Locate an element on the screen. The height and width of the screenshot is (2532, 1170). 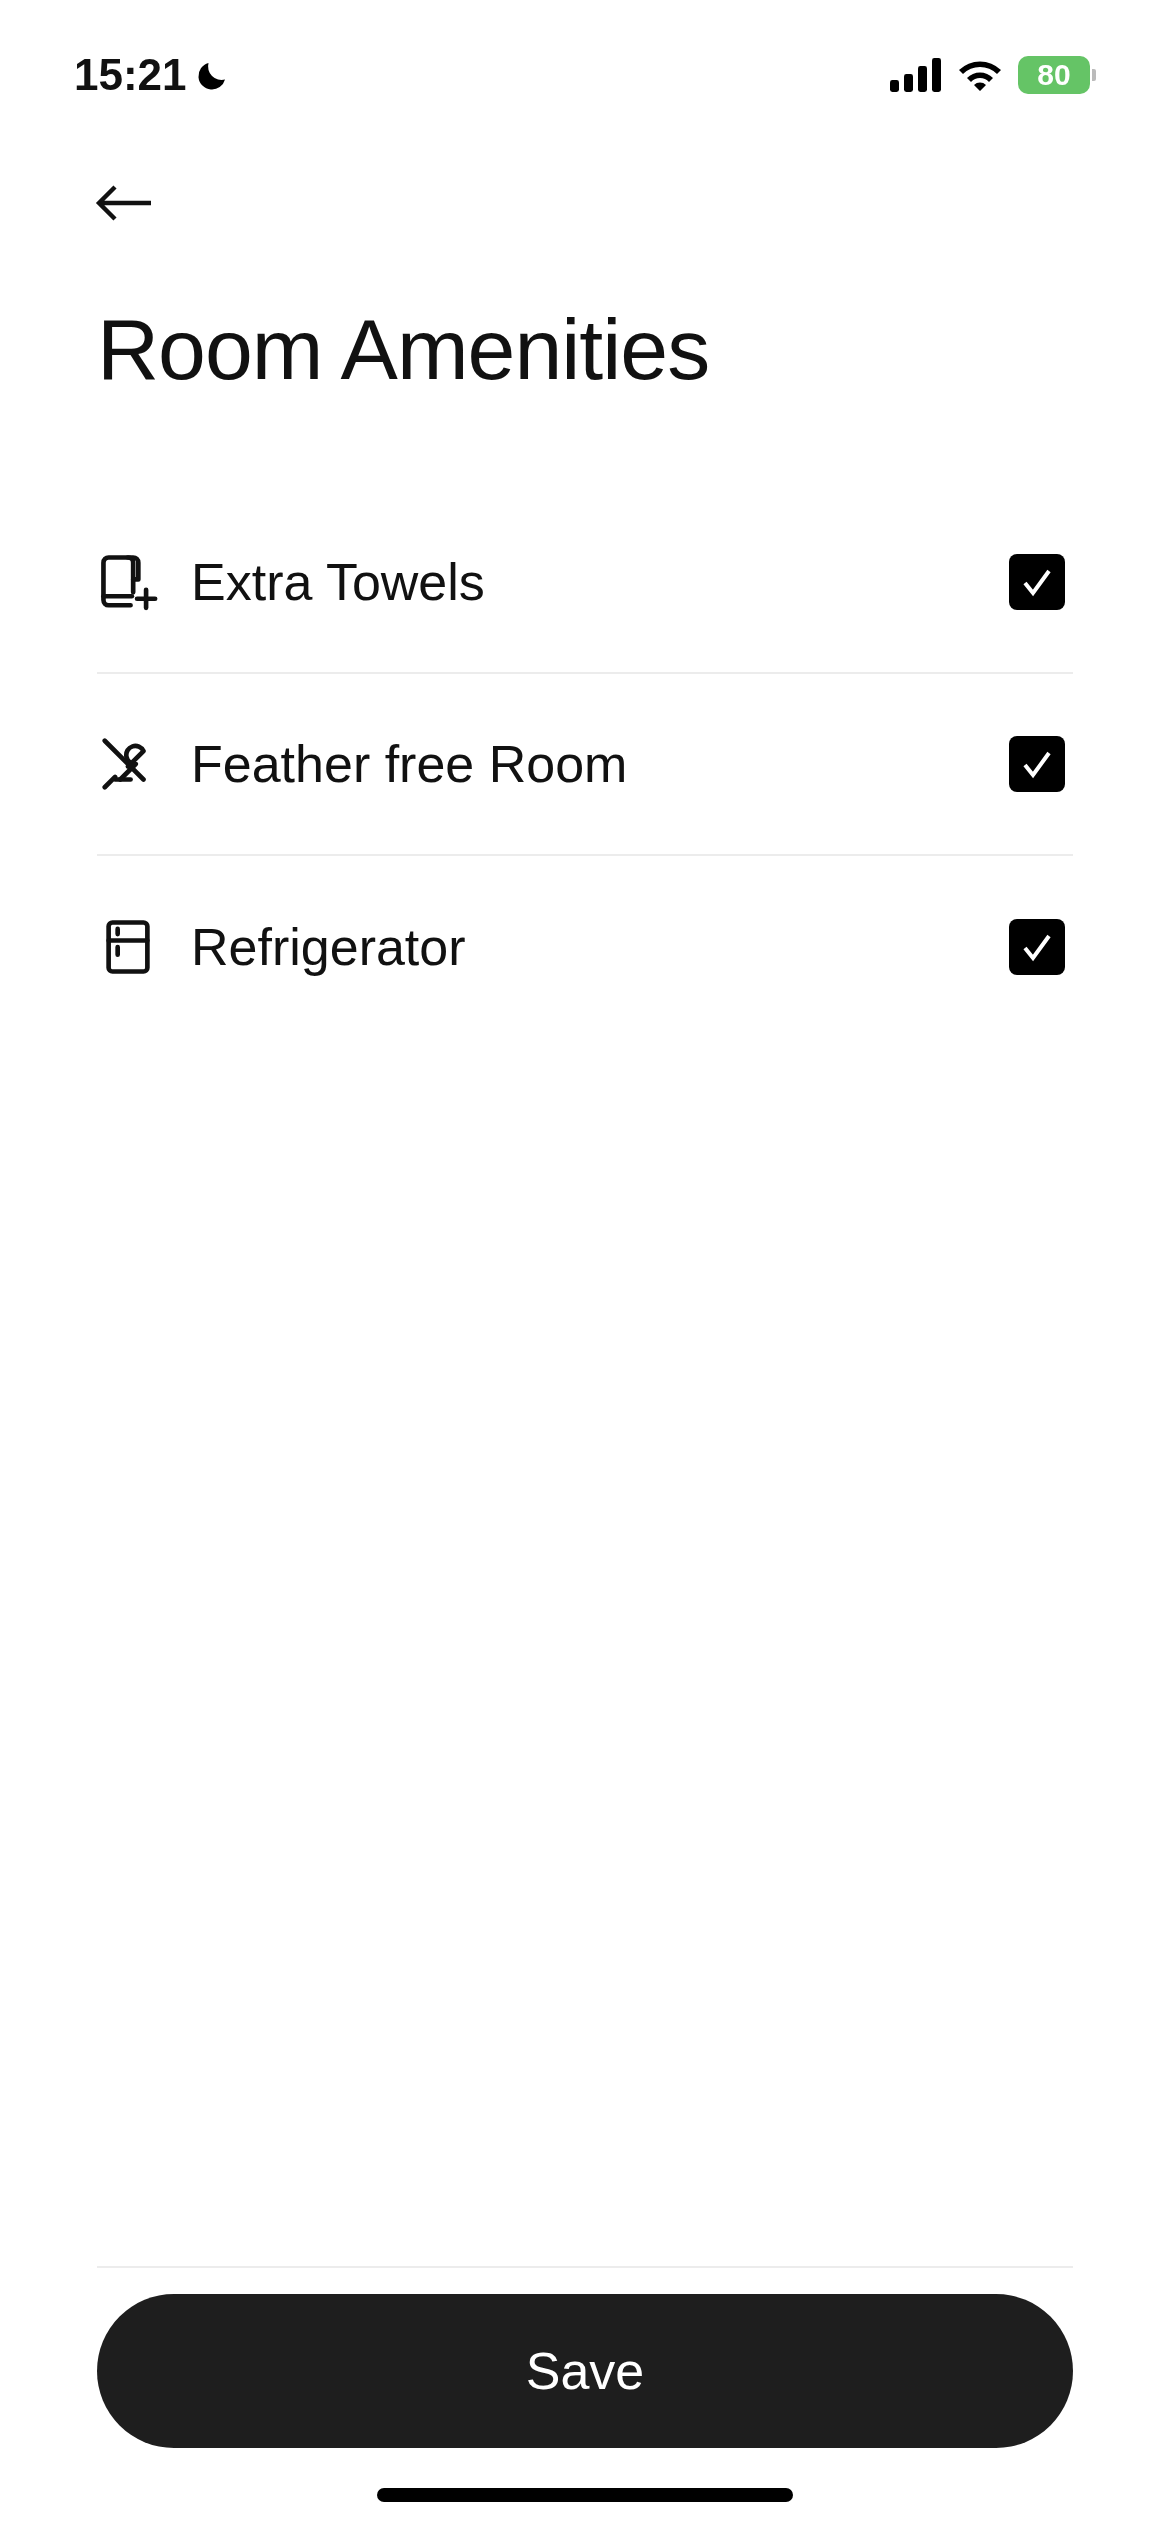
amenity-label: Refrigerator is located at coordinates (329, 947).